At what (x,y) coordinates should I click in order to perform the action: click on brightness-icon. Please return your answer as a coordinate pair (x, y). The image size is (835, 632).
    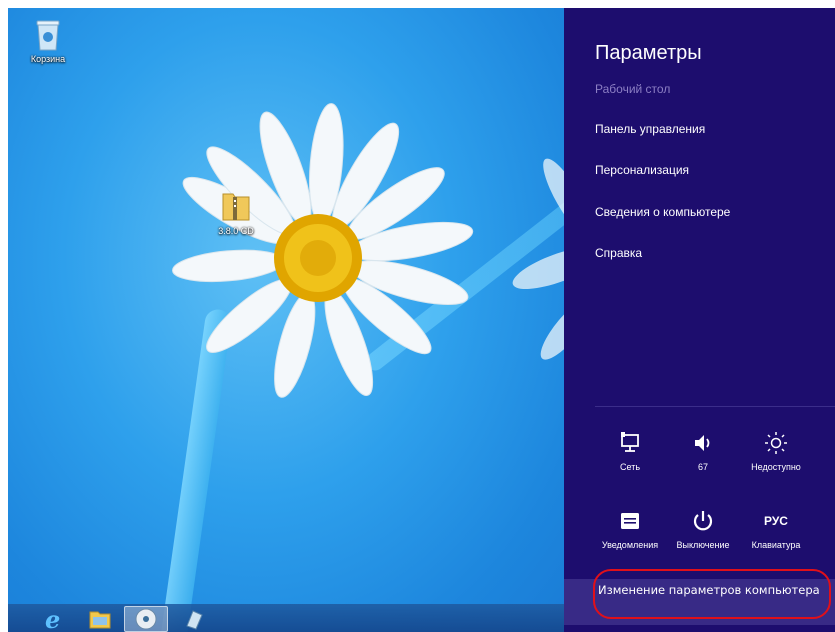
    Looking at the image, I should click on (776, 443).